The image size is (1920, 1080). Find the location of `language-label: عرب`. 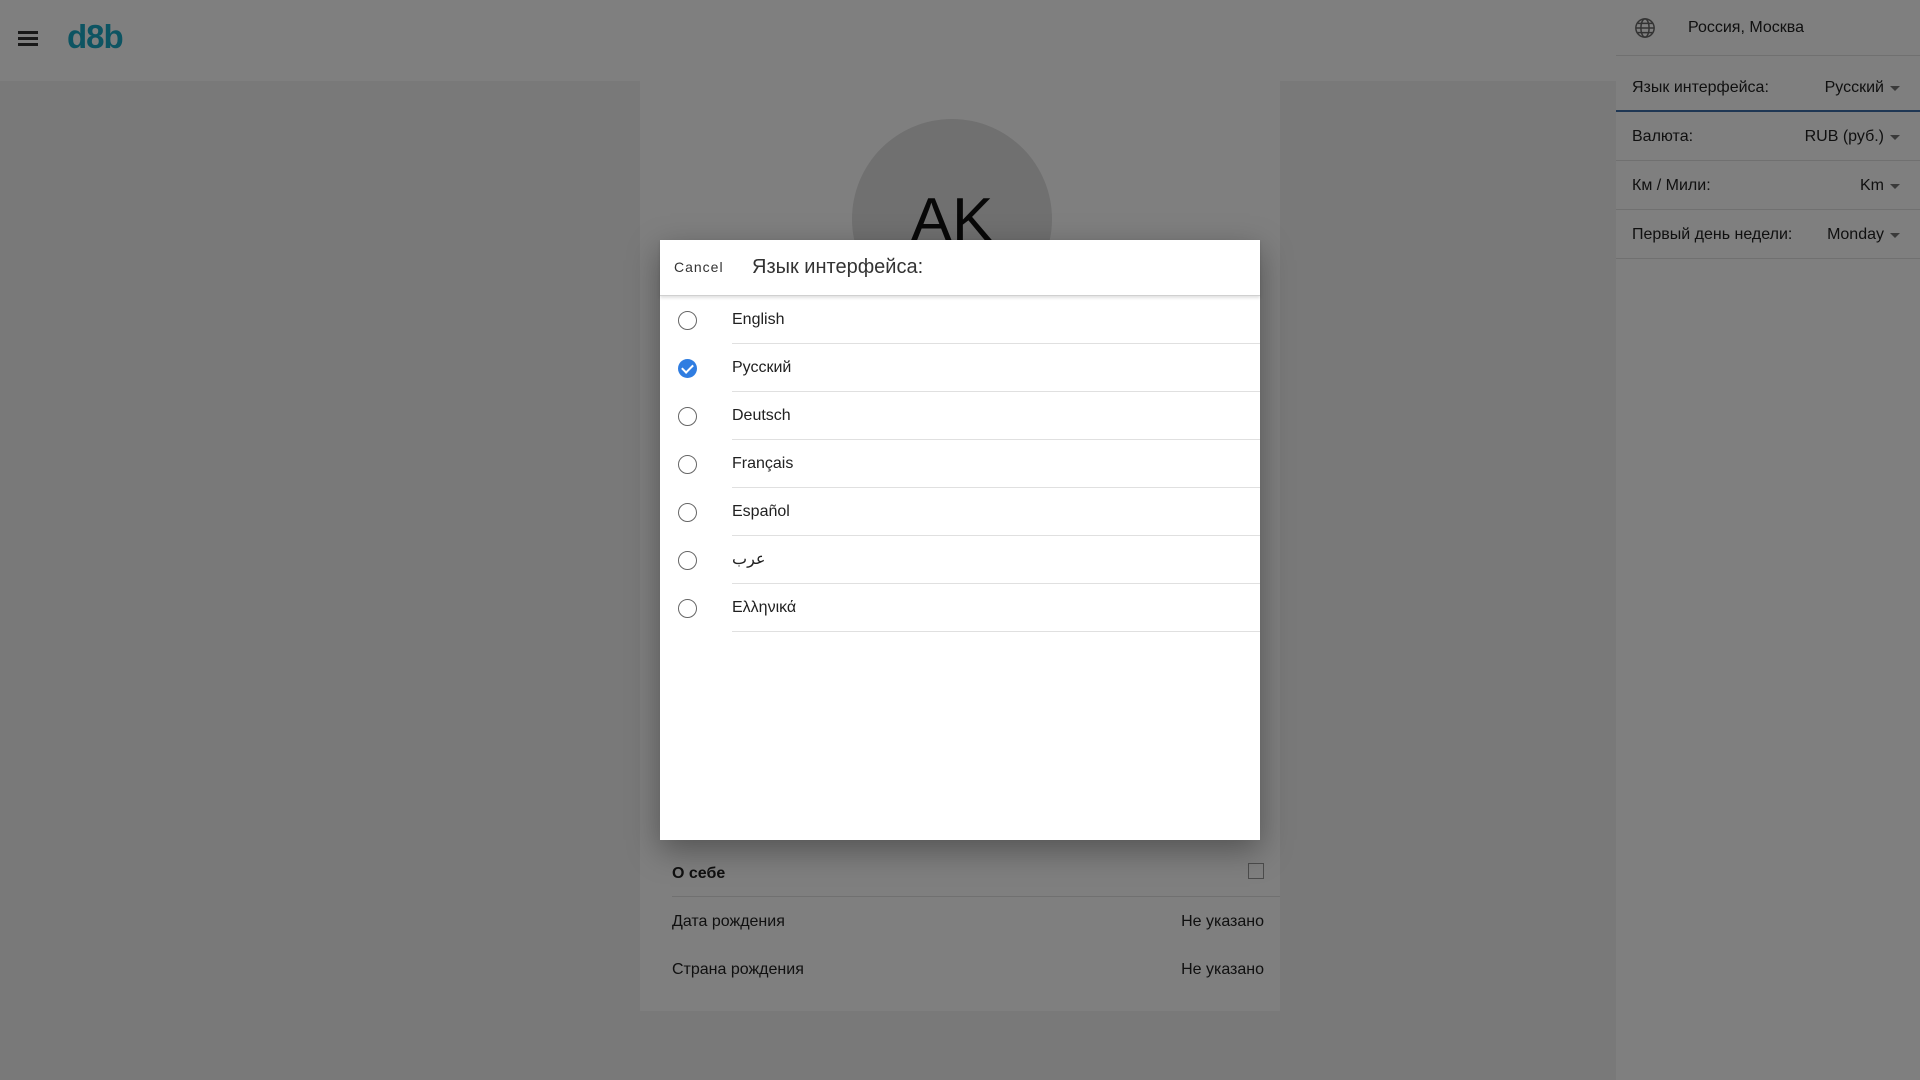

language-label: عرب is located at coordinates (996, 560).